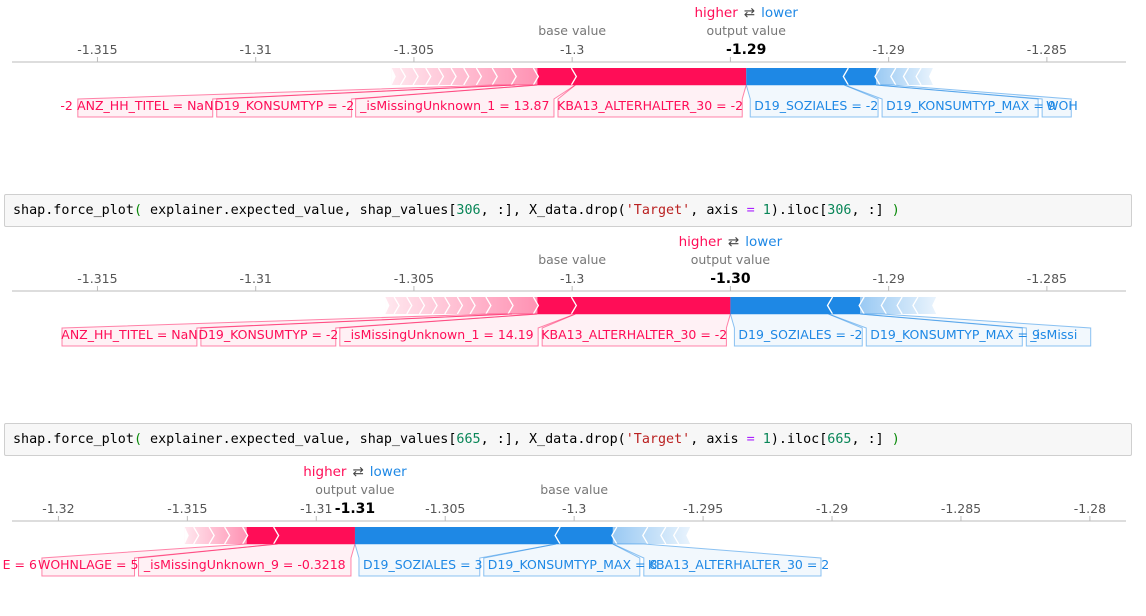 The height and width of the screenshot is (616, 1146). I want to click on x-tick-label: -1.28, so click(1090, 508).